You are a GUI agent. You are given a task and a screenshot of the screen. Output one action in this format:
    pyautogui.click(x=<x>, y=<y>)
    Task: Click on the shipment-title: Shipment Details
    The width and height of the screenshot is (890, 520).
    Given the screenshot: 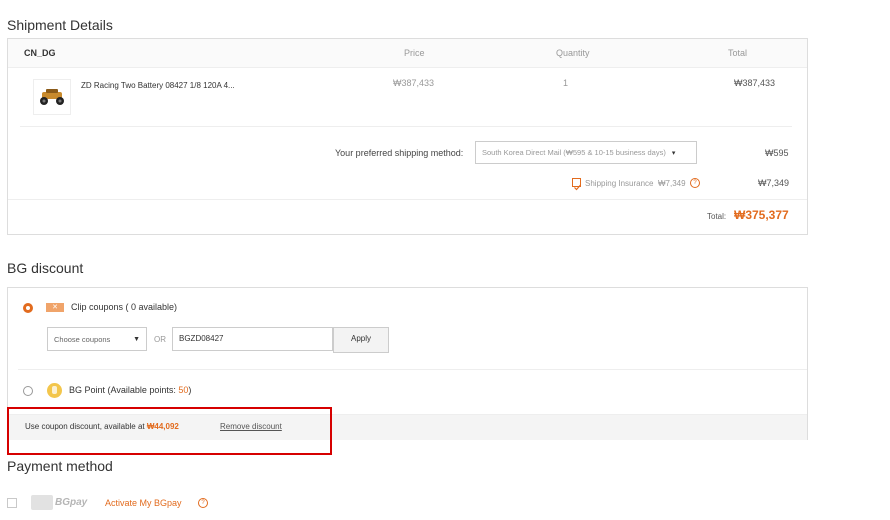 What is the action you would take?
    pyautogui.click(x=60, y=25)
    